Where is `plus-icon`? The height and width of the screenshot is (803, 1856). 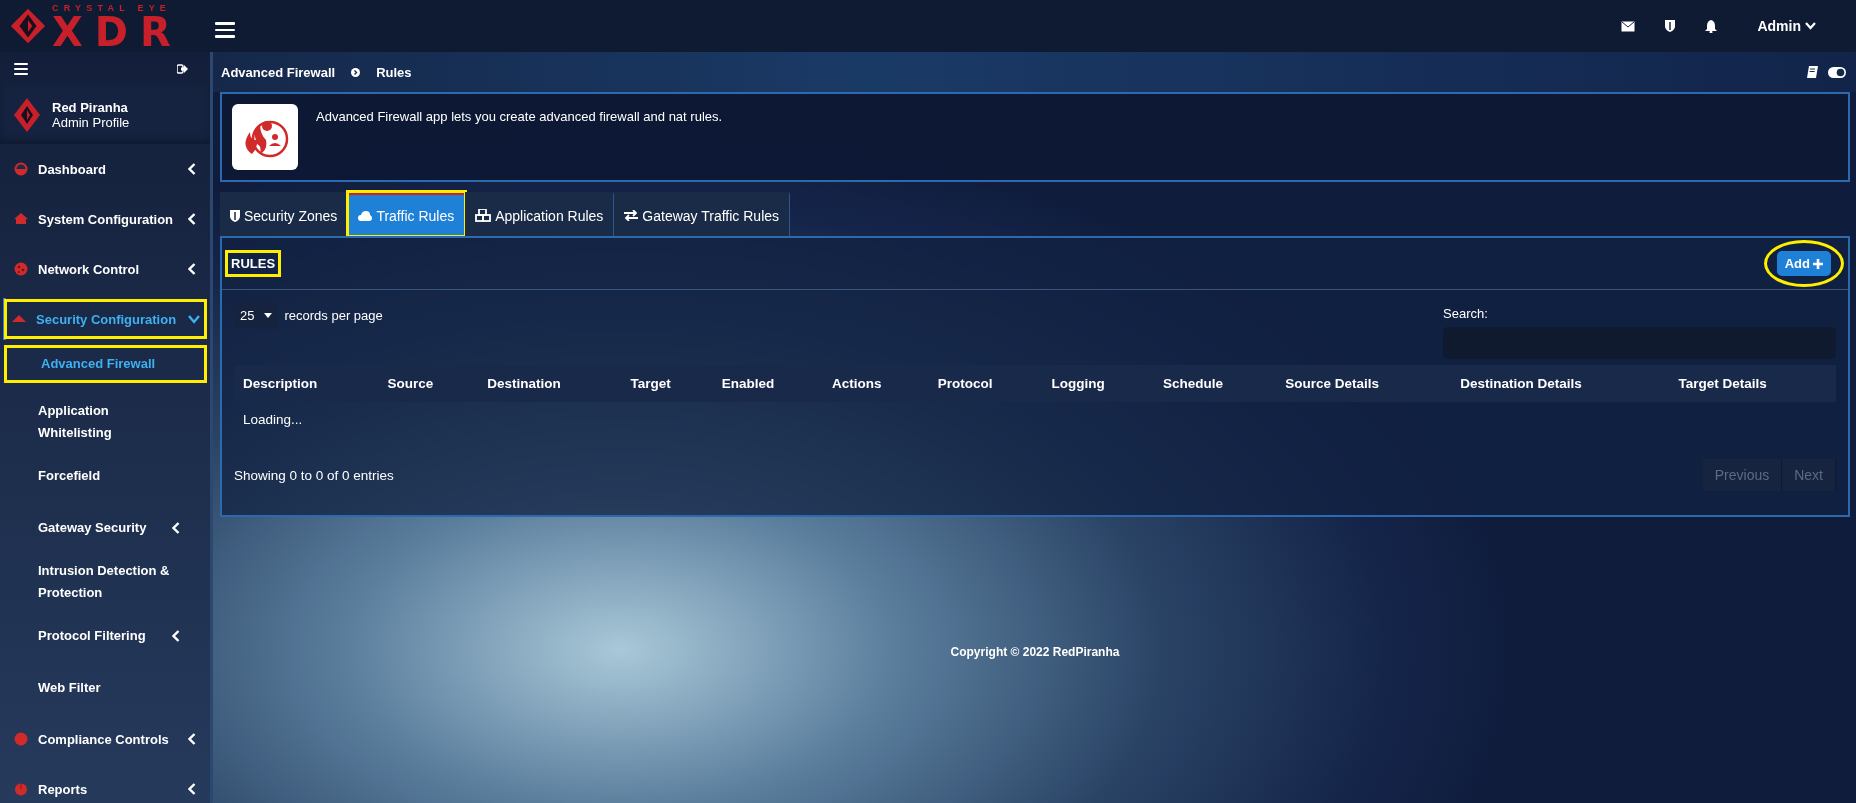
plus-icon is located at coordinates (1818, 263).